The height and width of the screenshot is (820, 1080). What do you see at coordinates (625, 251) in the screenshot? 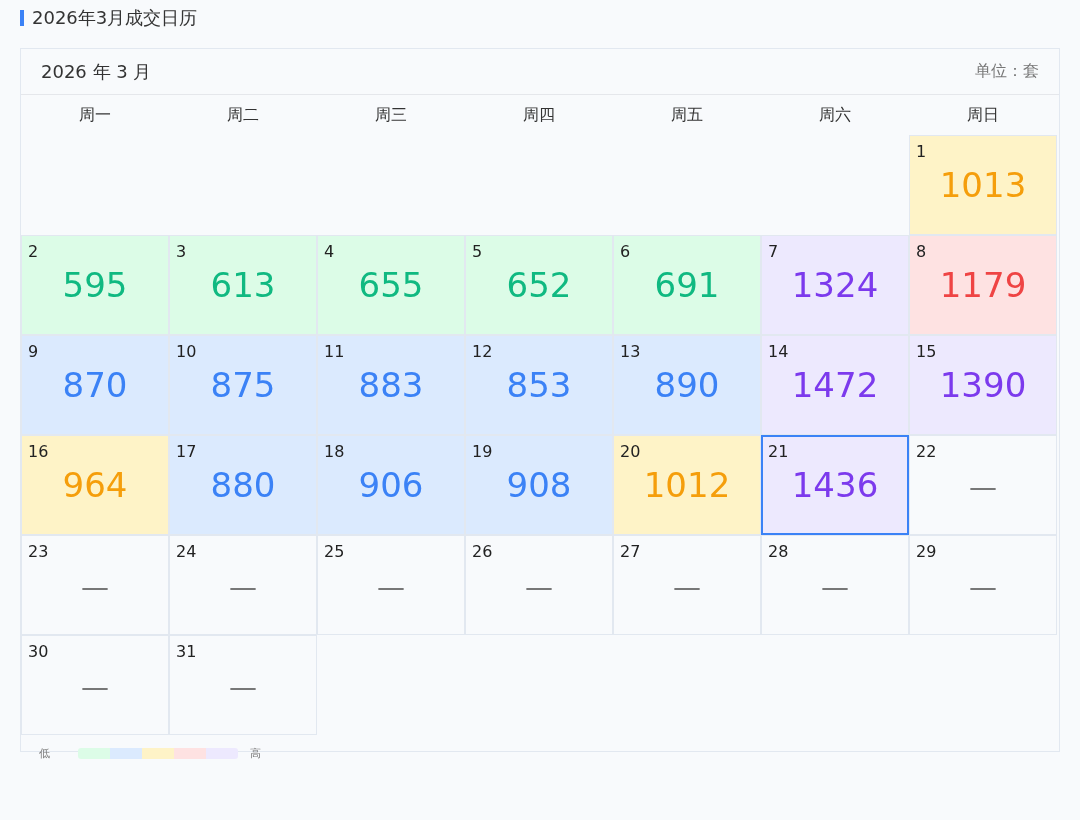
I see `day-number: 6` at bounding box center [625, 251].